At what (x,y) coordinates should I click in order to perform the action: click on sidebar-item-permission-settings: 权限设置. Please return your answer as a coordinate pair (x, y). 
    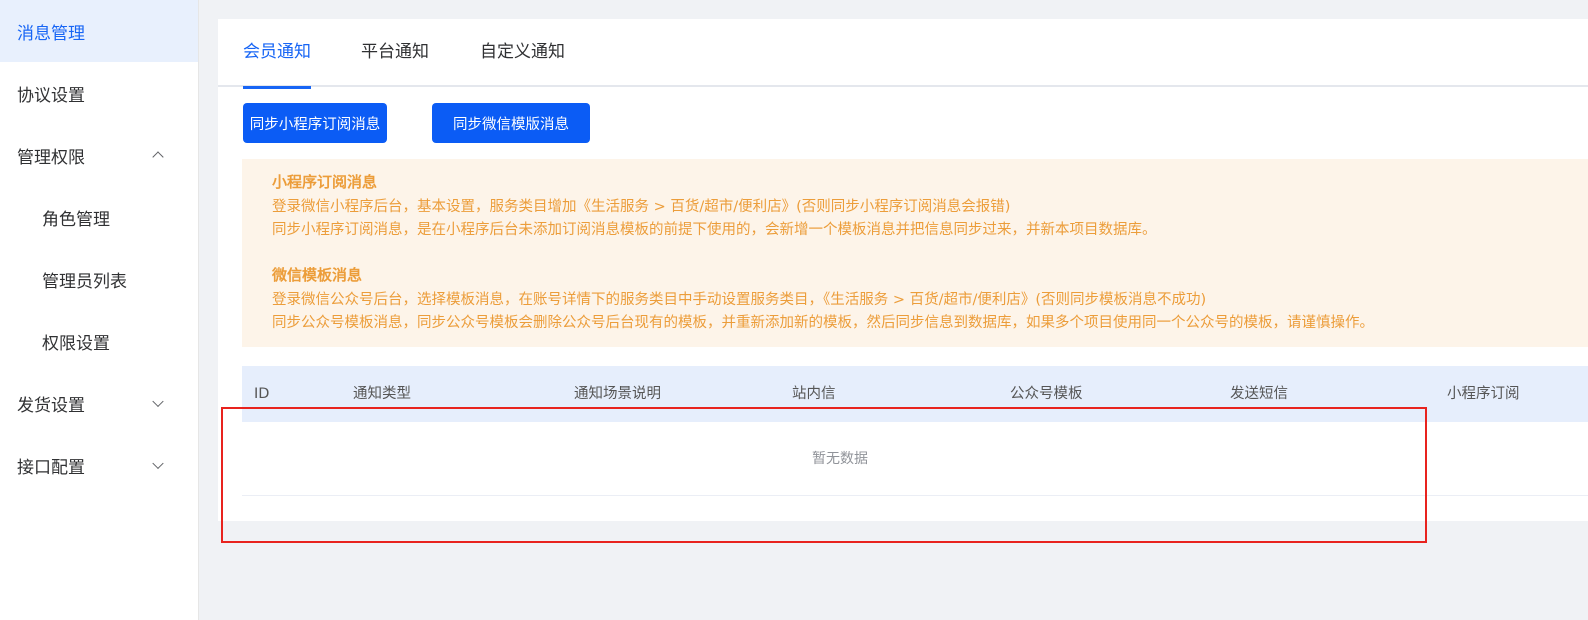
    Looking at the image, I should click on (99, 341).